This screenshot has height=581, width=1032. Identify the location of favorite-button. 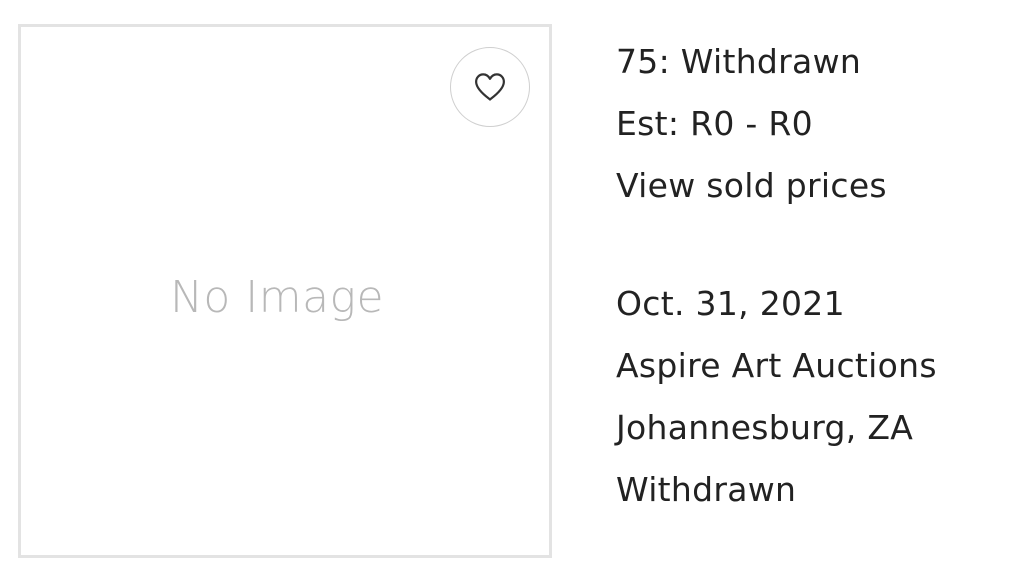
(490, 87).